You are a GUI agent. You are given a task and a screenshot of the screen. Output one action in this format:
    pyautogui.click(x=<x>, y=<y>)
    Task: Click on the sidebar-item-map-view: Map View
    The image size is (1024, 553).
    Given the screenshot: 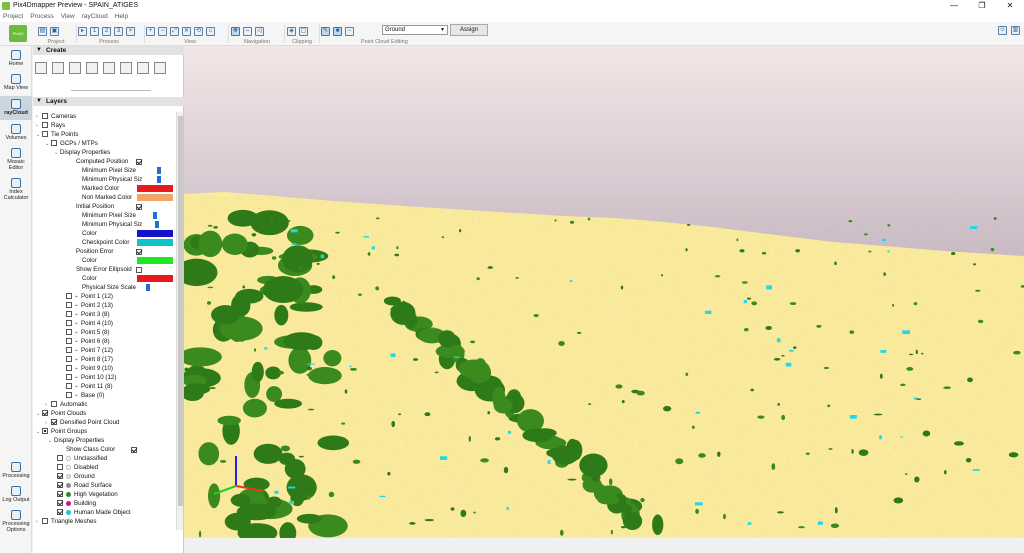 What is the action you would take?
    pyautogui.click(x=16, y=82)
    